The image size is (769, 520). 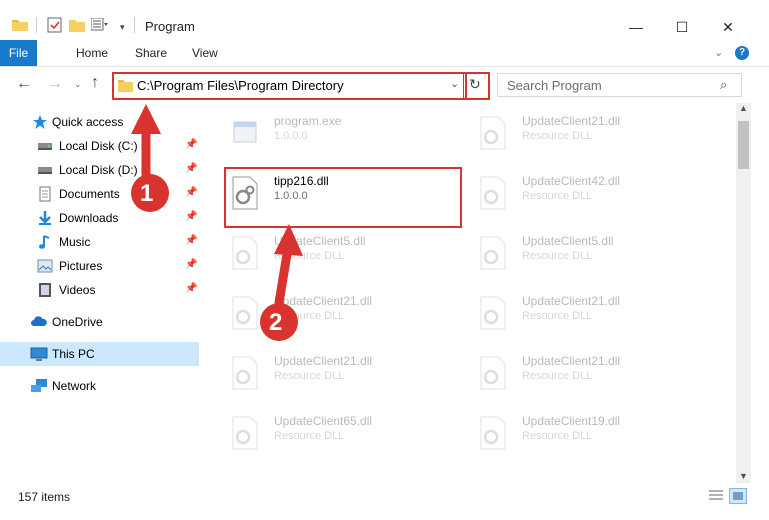 What do you see at coordinates (36, 25) in the screenshot?
I see `qat-separator` at bounding box center [36, 25].